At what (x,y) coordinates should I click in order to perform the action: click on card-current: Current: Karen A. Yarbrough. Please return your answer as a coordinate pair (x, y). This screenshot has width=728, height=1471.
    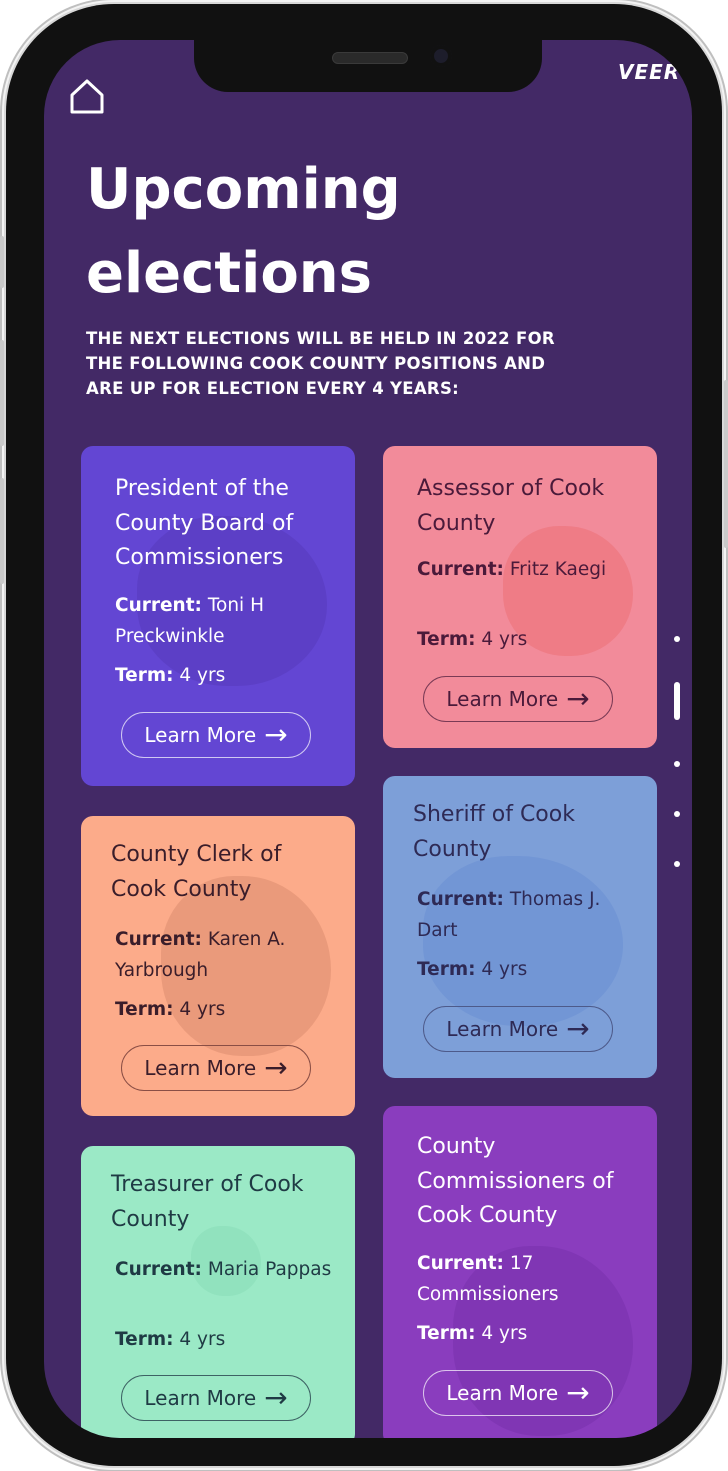
    Looking at the image, I should click on (200, 955).